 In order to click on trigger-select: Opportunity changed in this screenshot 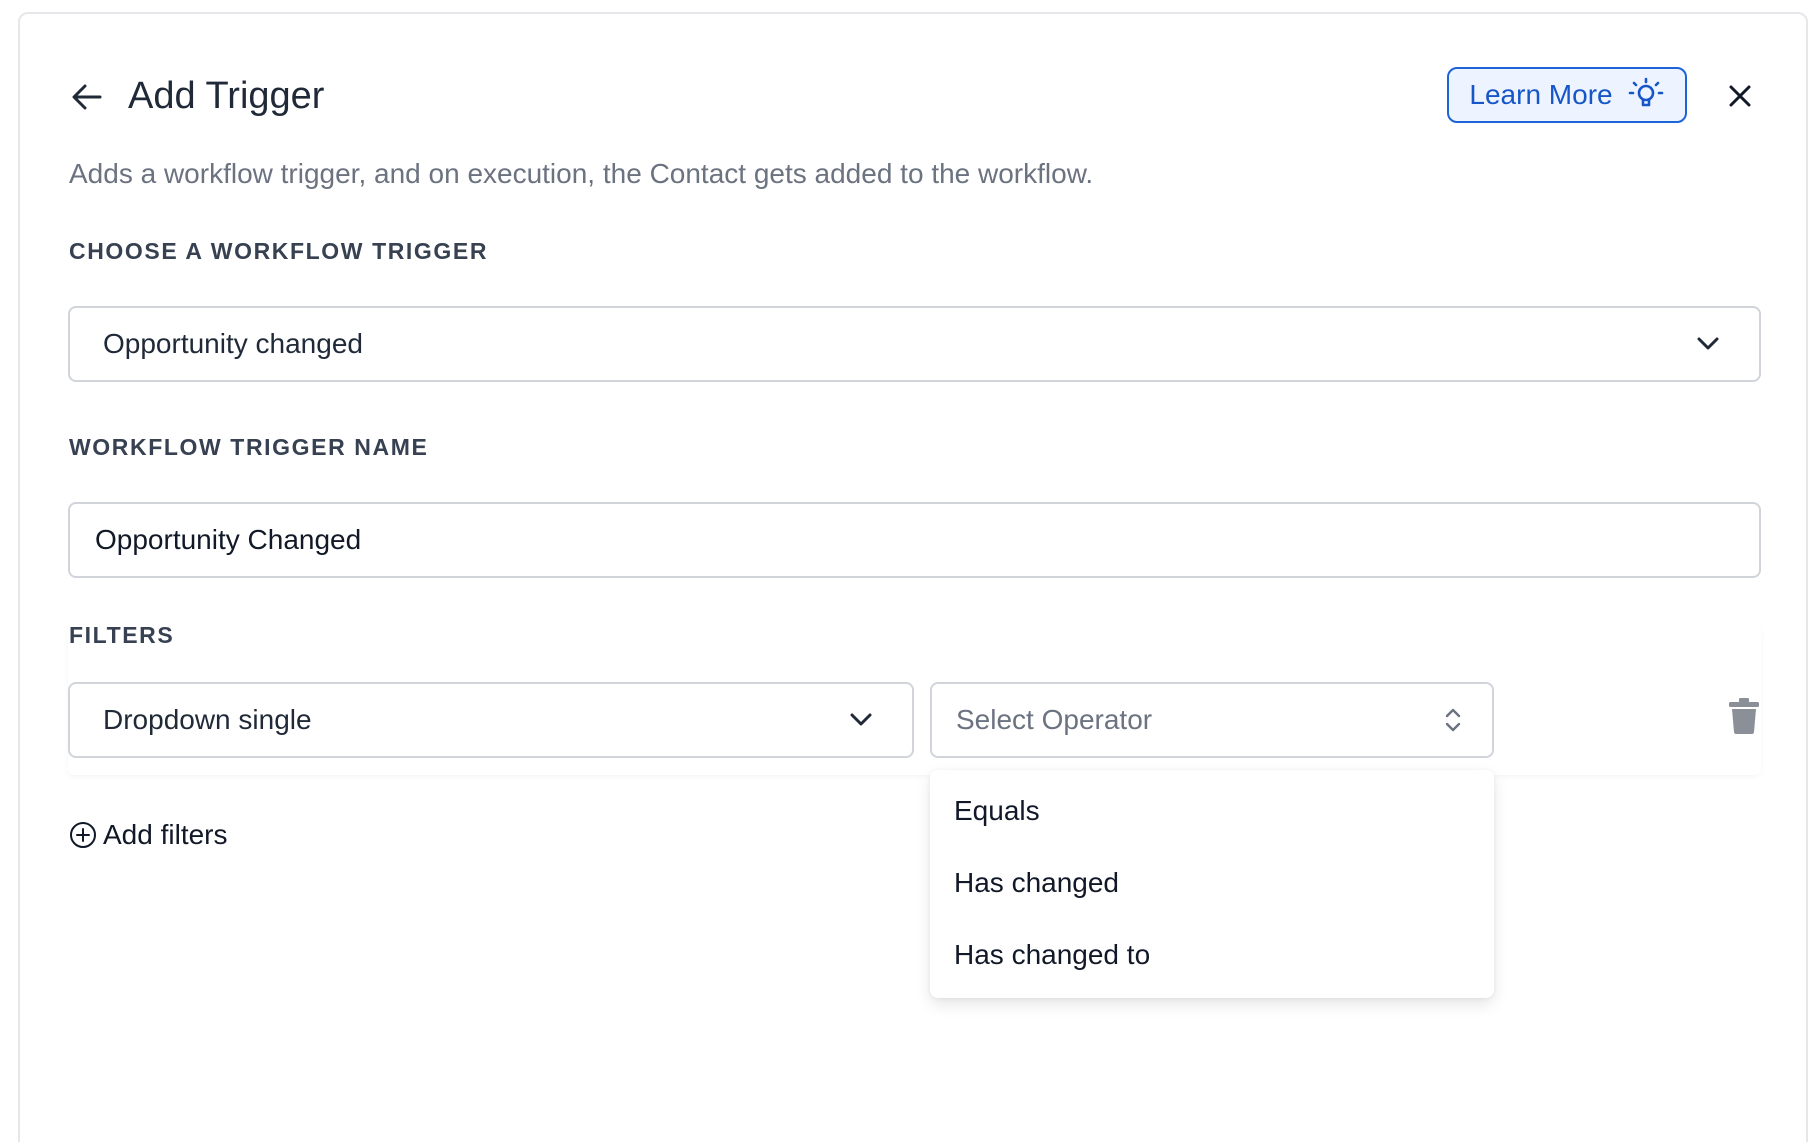, I will do `click(914, 344)`.